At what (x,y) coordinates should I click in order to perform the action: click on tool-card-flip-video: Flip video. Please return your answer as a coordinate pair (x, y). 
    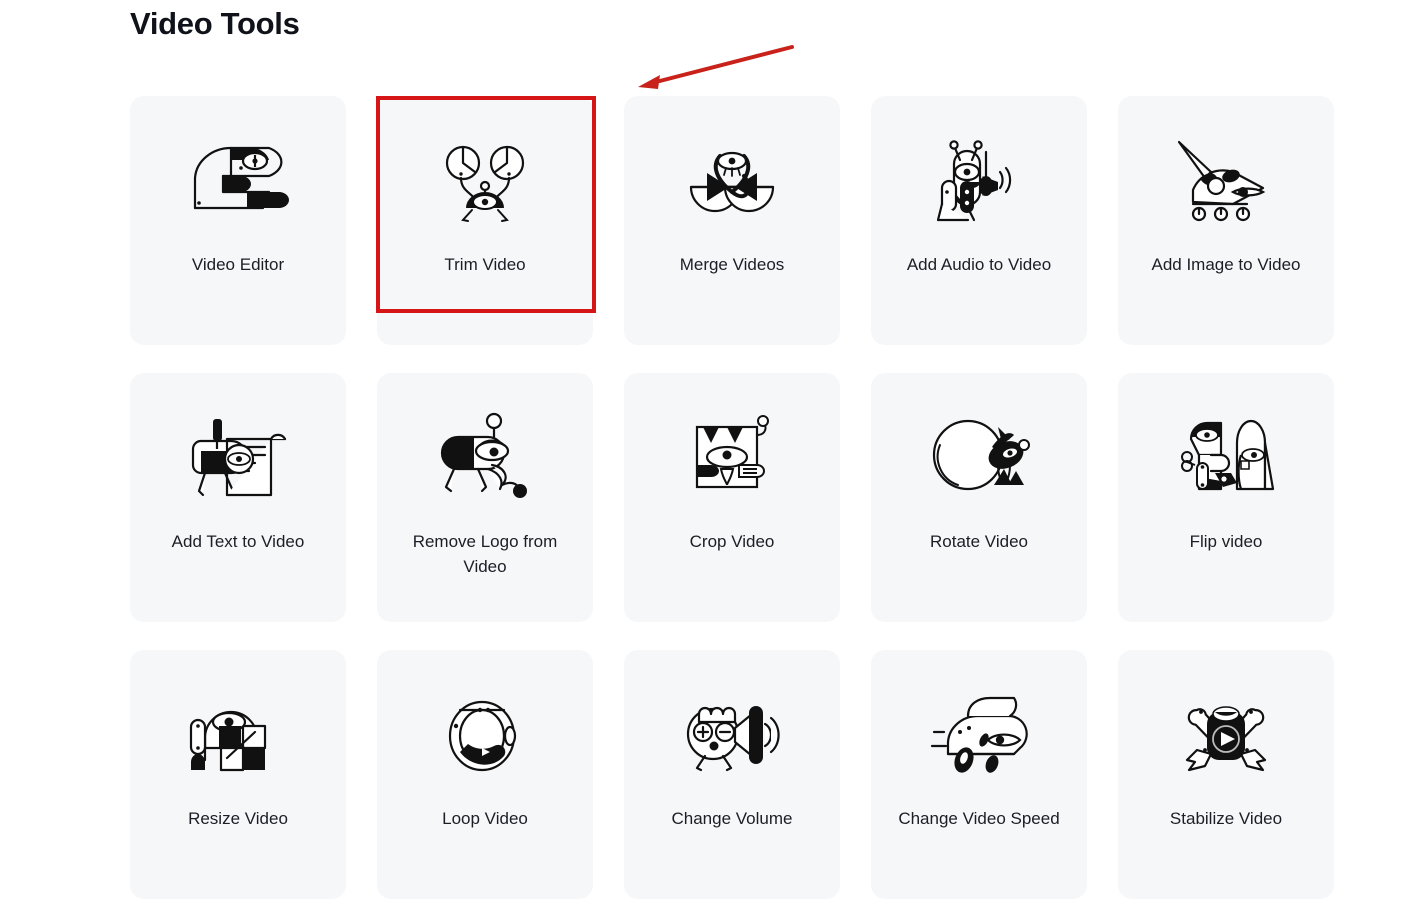
    Looking at the image, I should click on (1226, 497).